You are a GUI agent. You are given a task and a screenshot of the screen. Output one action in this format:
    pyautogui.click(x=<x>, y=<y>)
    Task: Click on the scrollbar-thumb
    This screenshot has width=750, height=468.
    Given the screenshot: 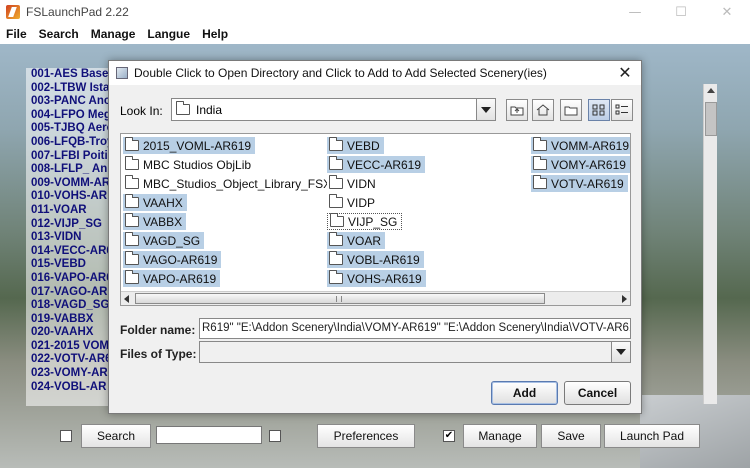 What is the action you would take?
    pyautogui.click(x=711, y=119)
    